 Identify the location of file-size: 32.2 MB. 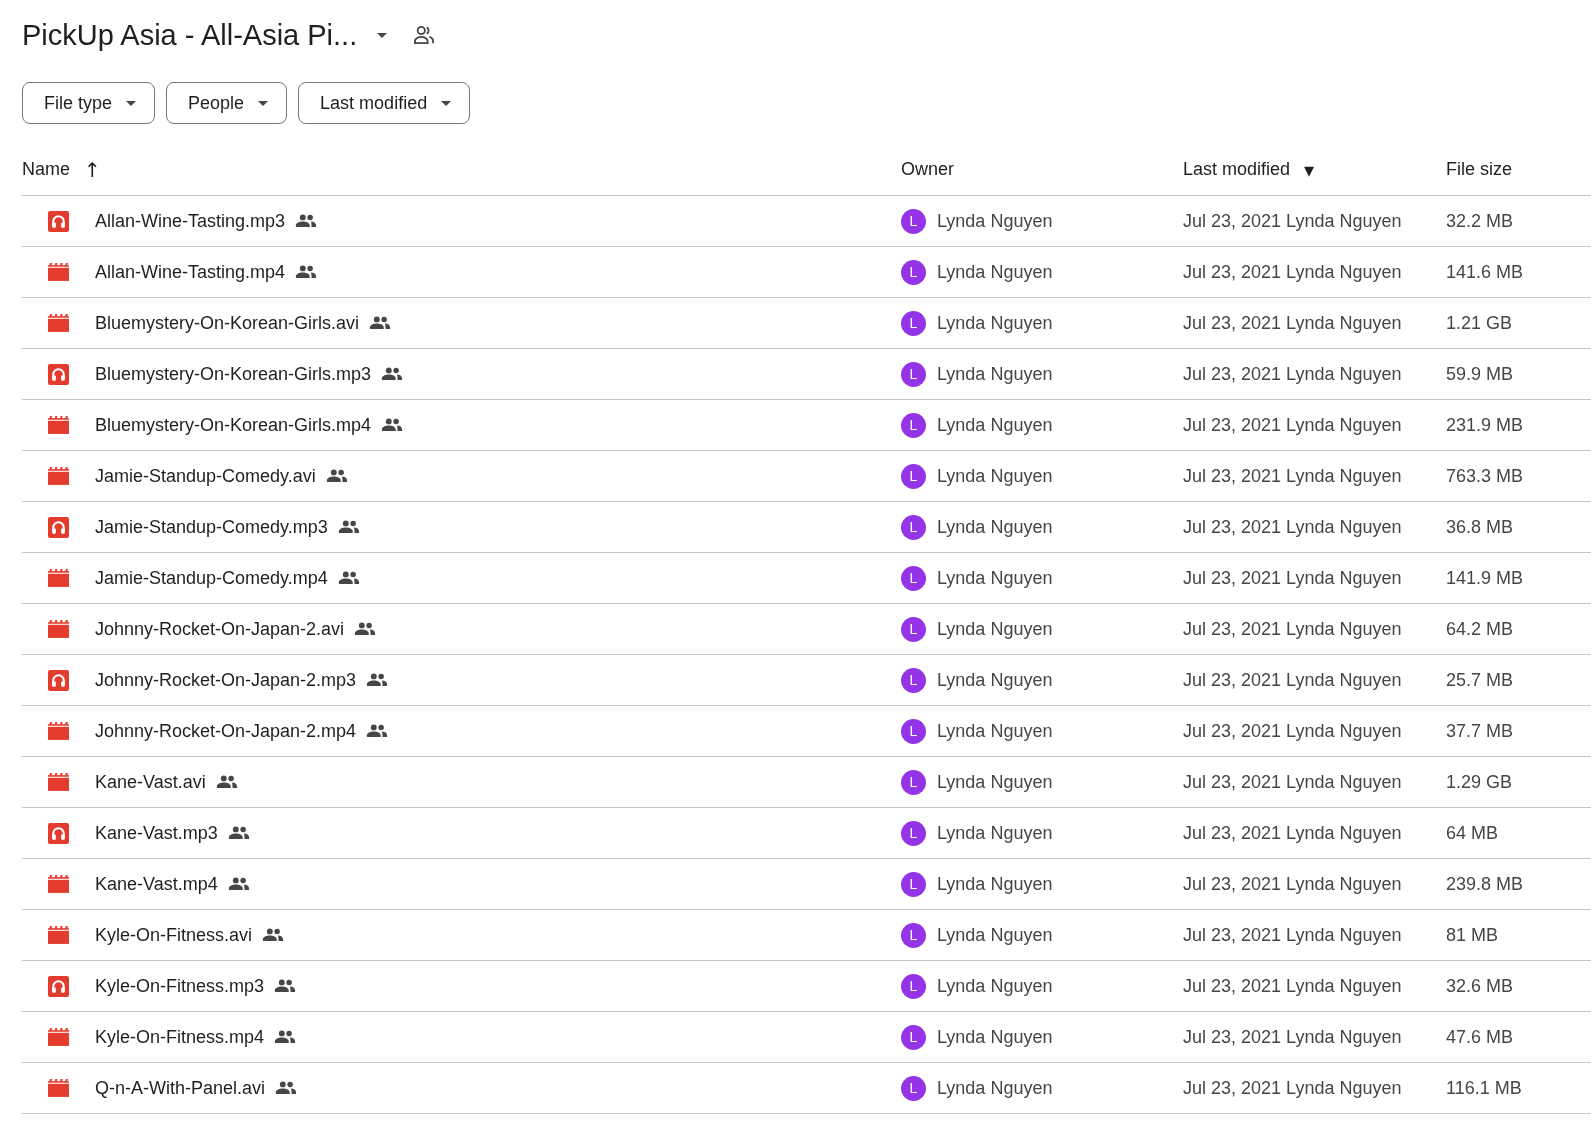
(1480, 221).